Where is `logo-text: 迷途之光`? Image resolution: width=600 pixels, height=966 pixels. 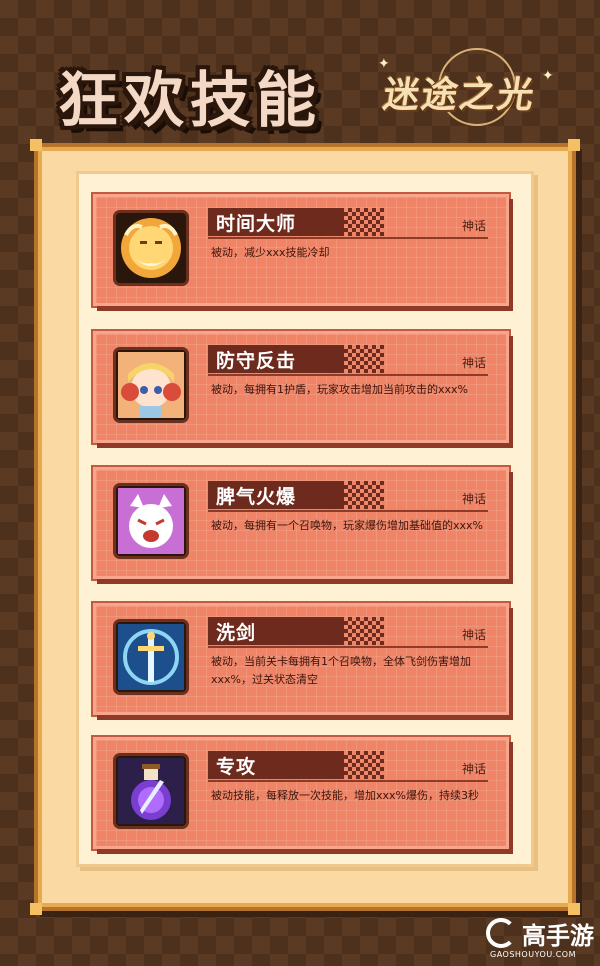 logo-text: 迷途之光 is located at coordinates (459, 95).